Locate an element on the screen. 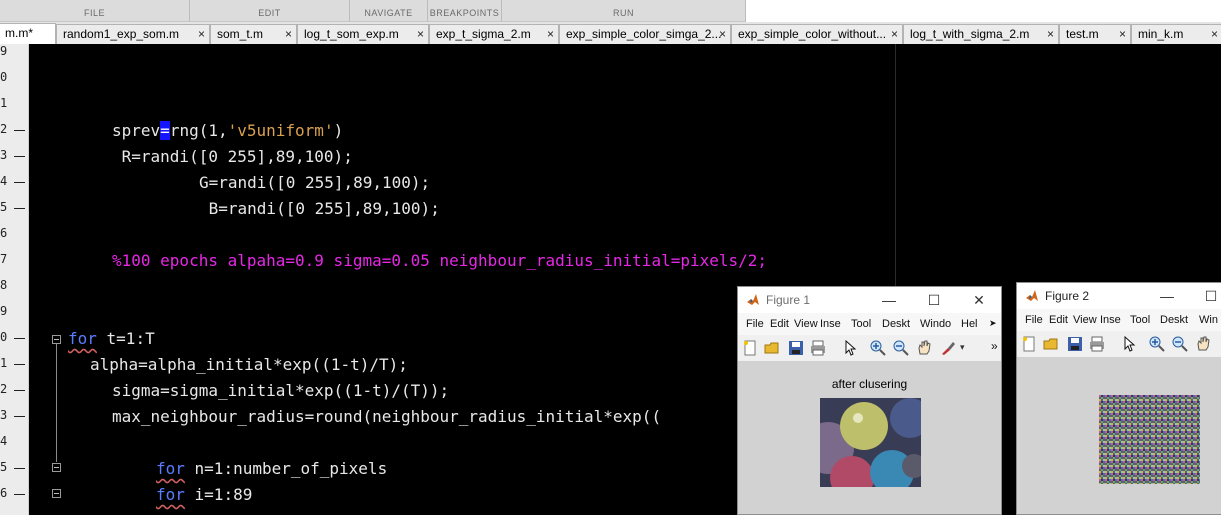 The width and height of the screenshot is (1221, 515). code-line-26: for i=1:89 is located at coordinates (204, 494).